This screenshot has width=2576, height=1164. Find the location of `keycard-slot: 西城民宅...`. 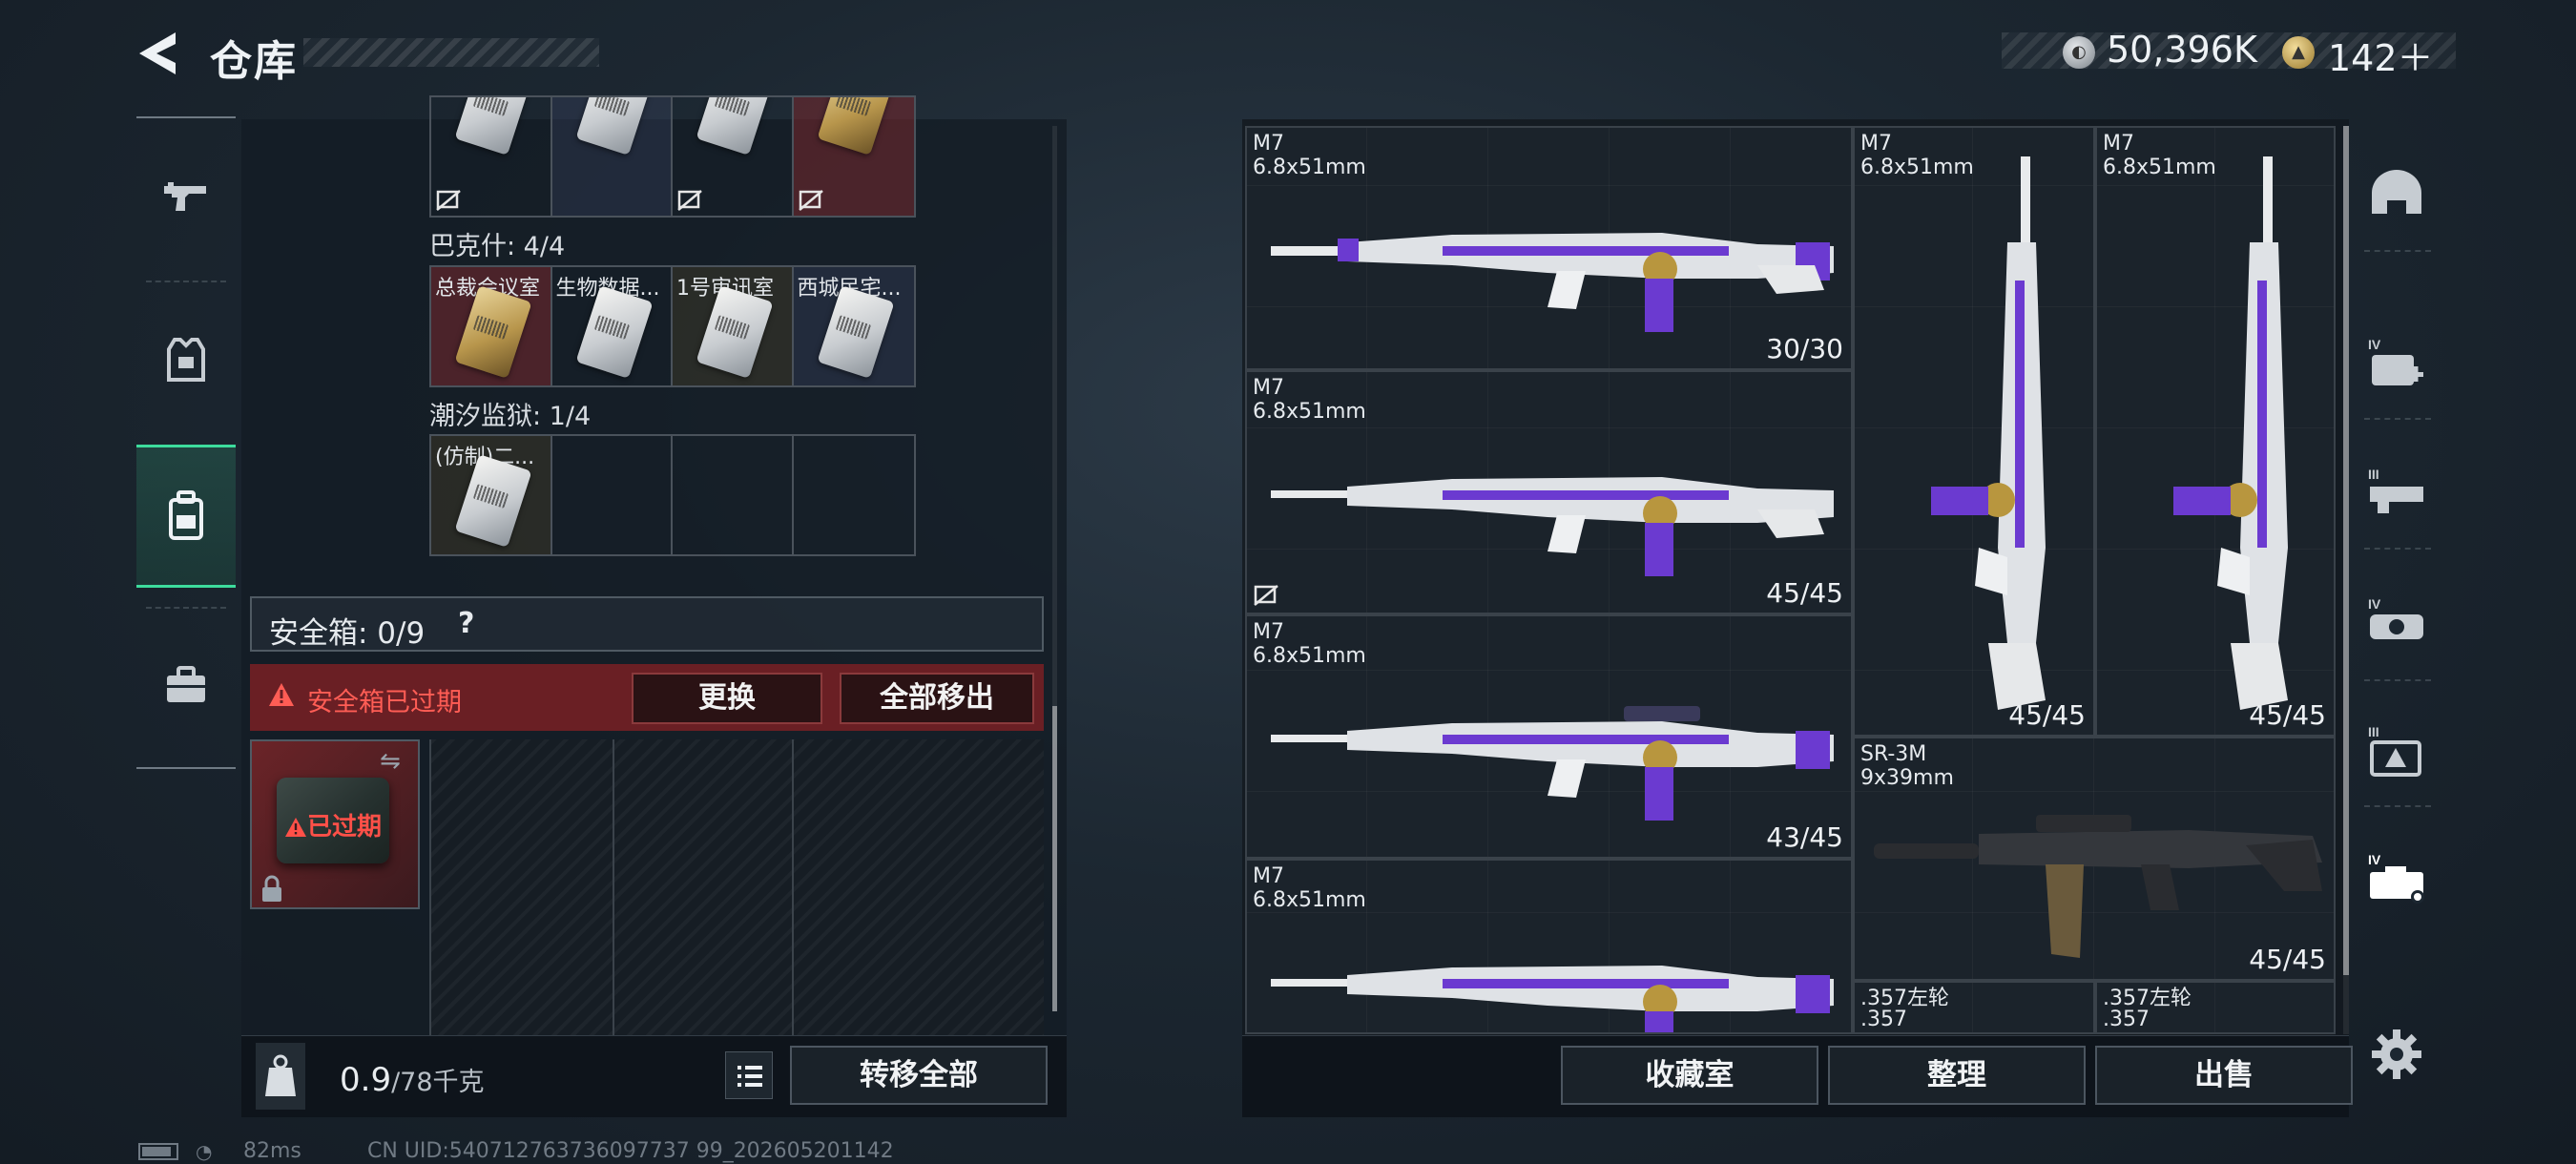

keycard-slot: 西城民宅... is located at coordinates (853, 326).